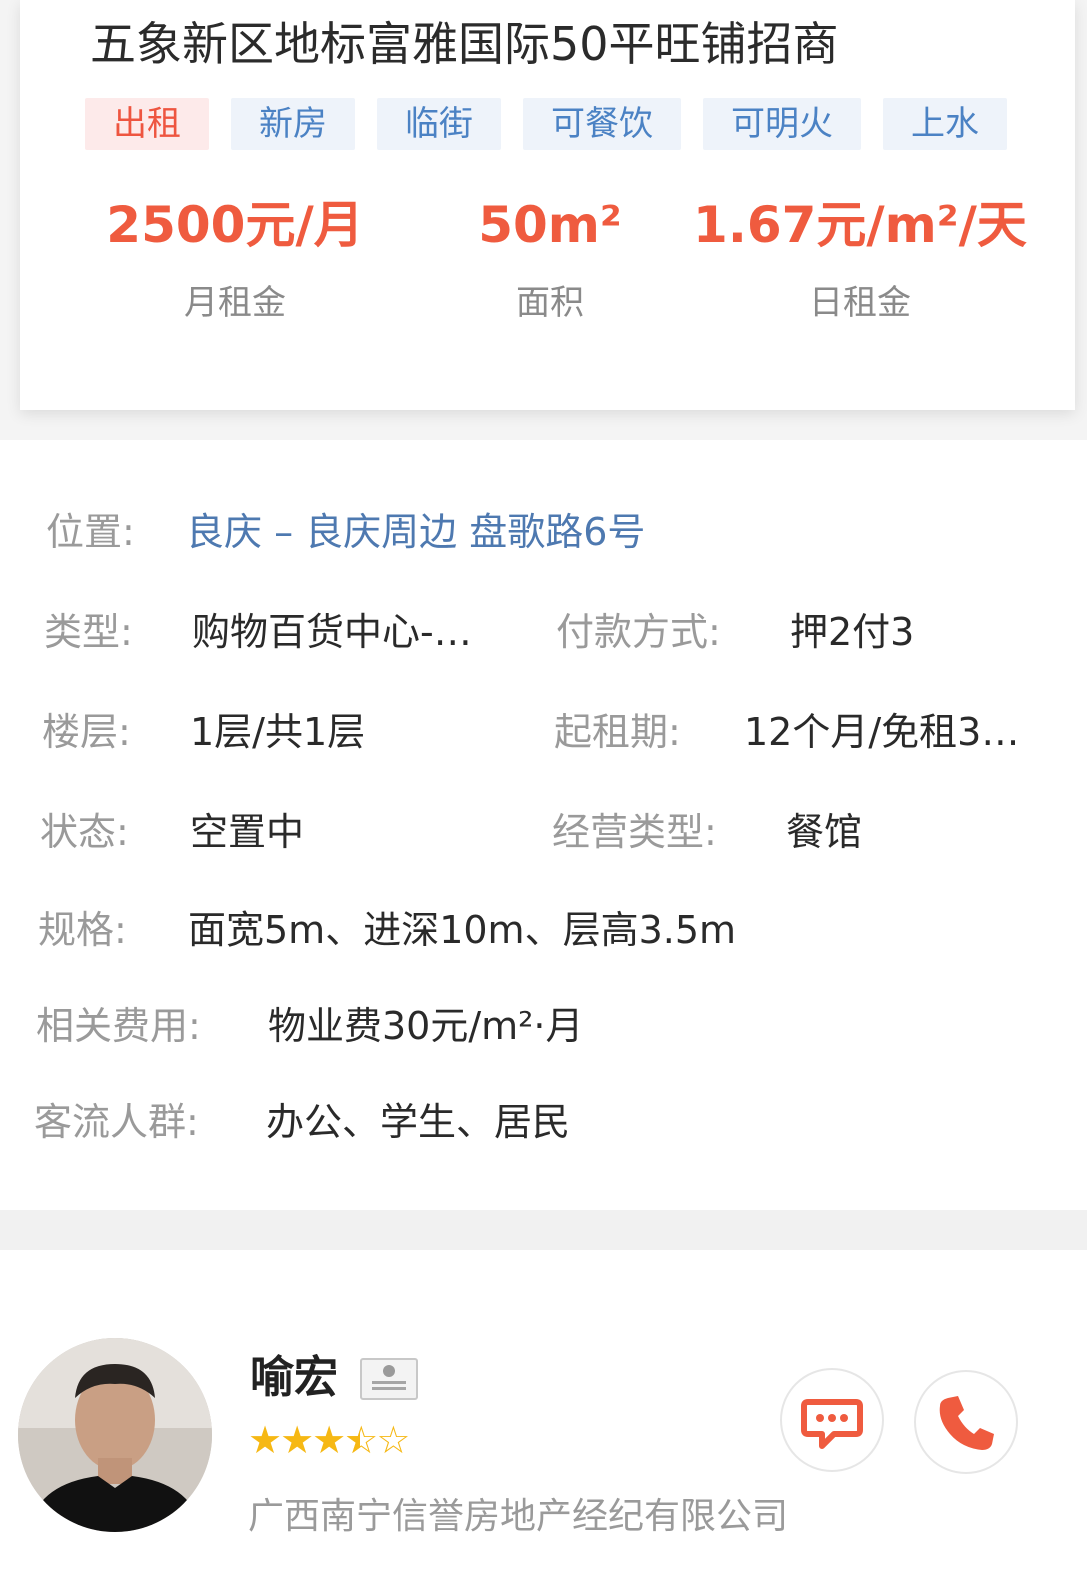 This screenshot has height=1586, width=1087. Describe the element at coordinates (278, 732) in the screenshot. I see `floor-value: 1层/共1层` at that location.